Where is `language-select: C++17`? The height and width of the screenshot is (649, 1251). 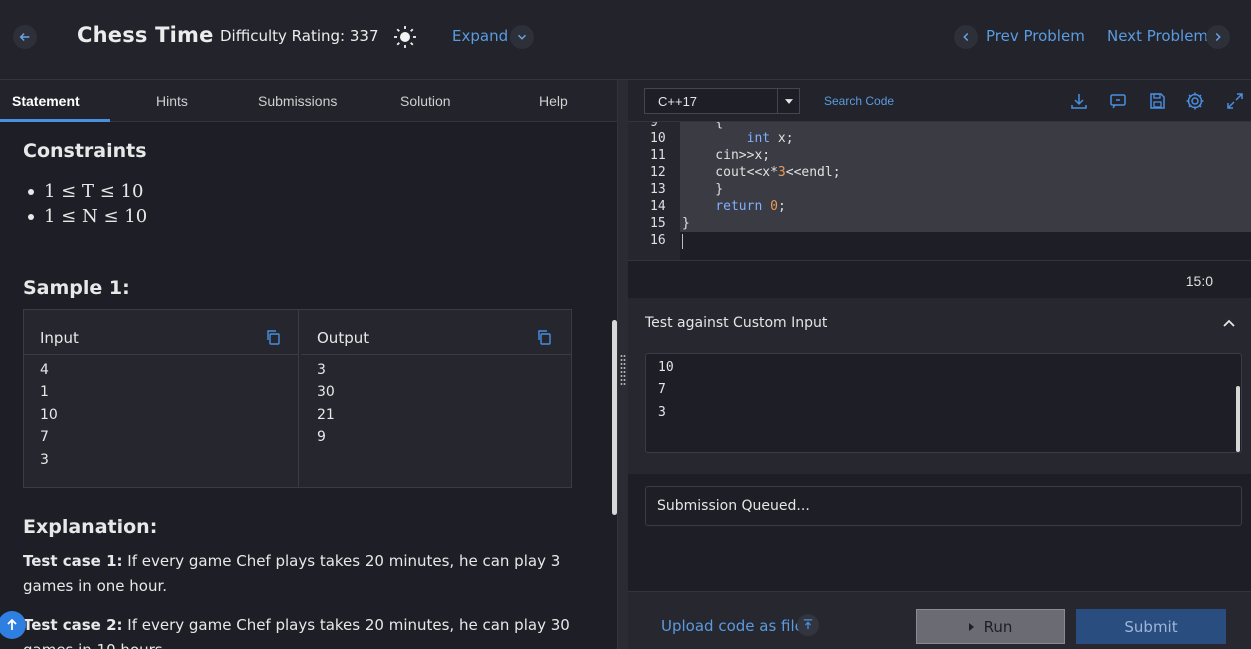
language-select: C++17 is located at coordinates (722, 101).